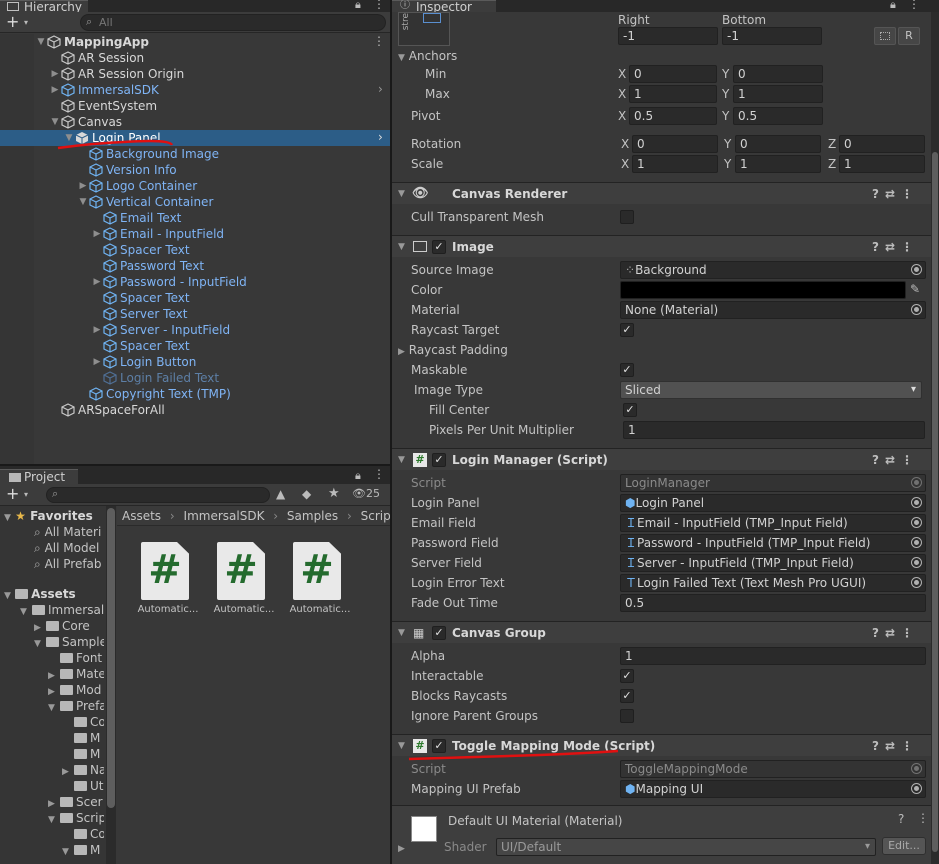 This screenshot has height=864, width=939. I want to click on rotation-y-field: 0, so click(778, 144).